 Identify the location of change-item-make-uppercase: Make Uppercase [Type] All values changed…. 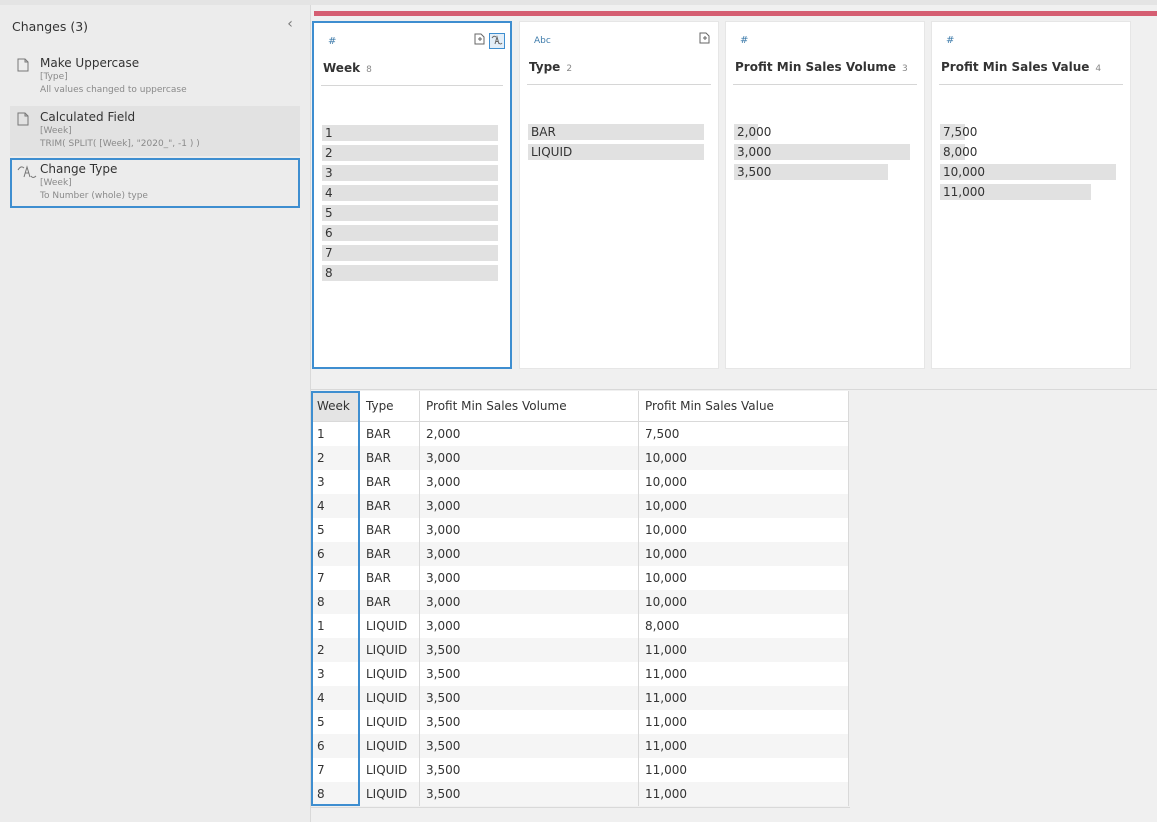
(155, 77).